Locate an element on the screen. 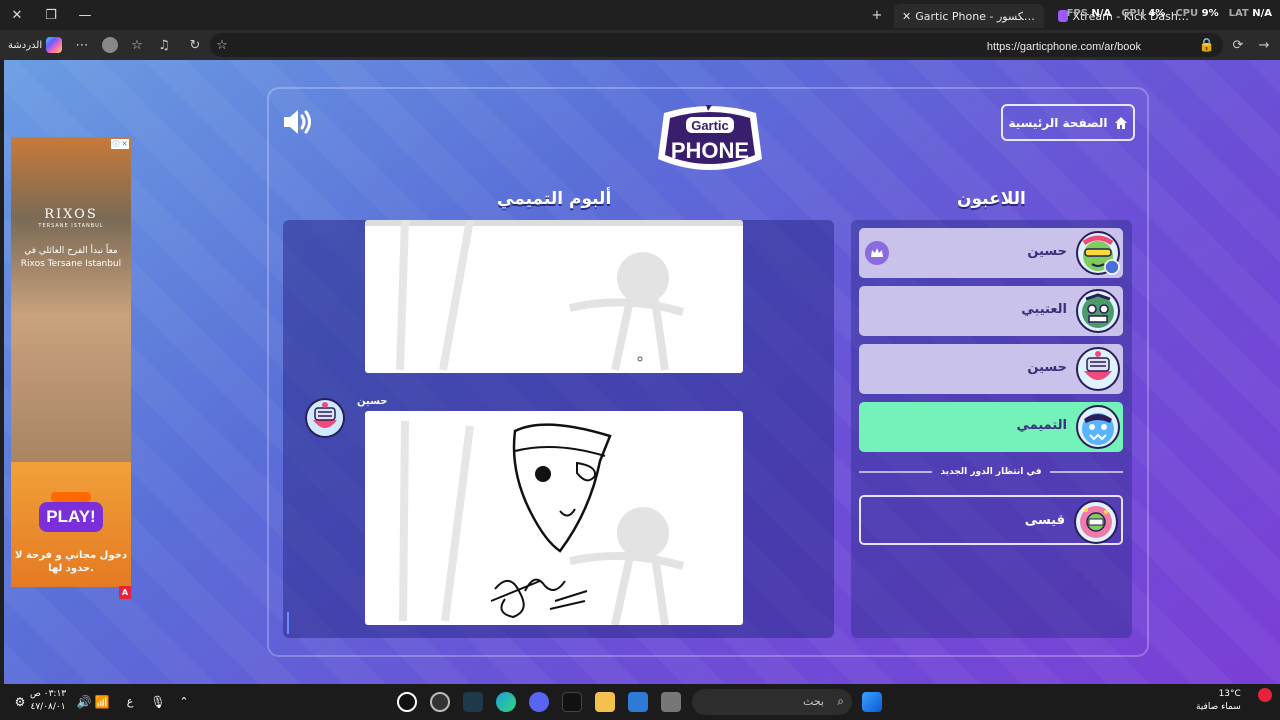 The image size is (1280, 720). address-bar: ☆ https://garticphone.com/ar/book 🔒 is located at coordinates (716, 45).